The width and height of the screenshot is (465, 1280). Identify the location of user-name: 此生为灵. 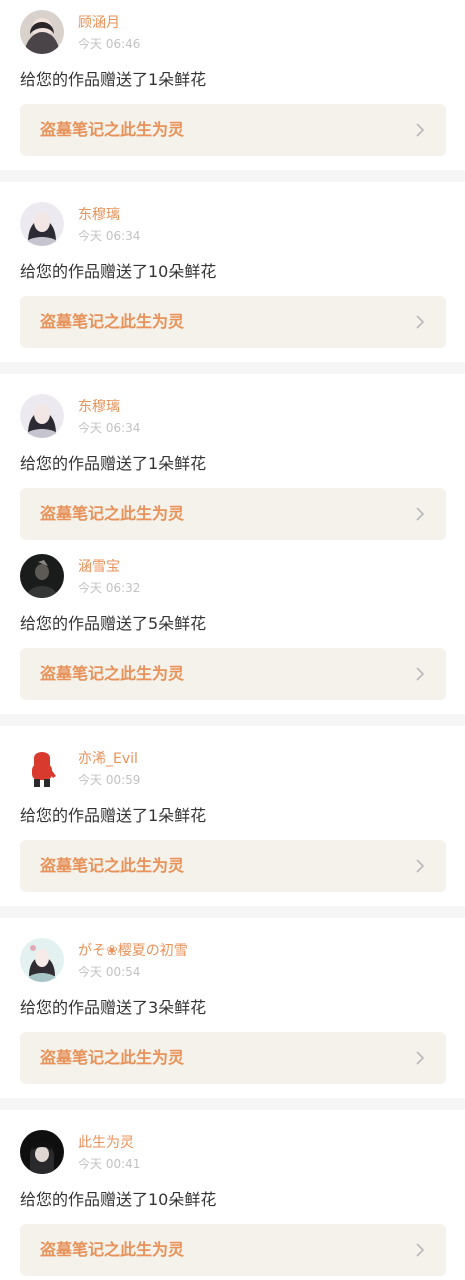
(106, 1143).